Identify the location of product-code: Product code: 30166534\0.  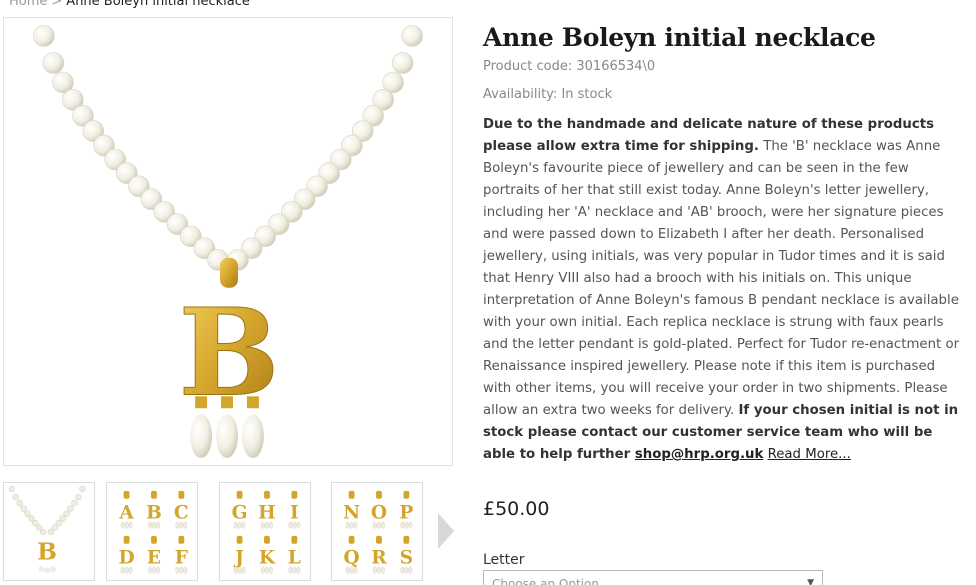
(569, 66).